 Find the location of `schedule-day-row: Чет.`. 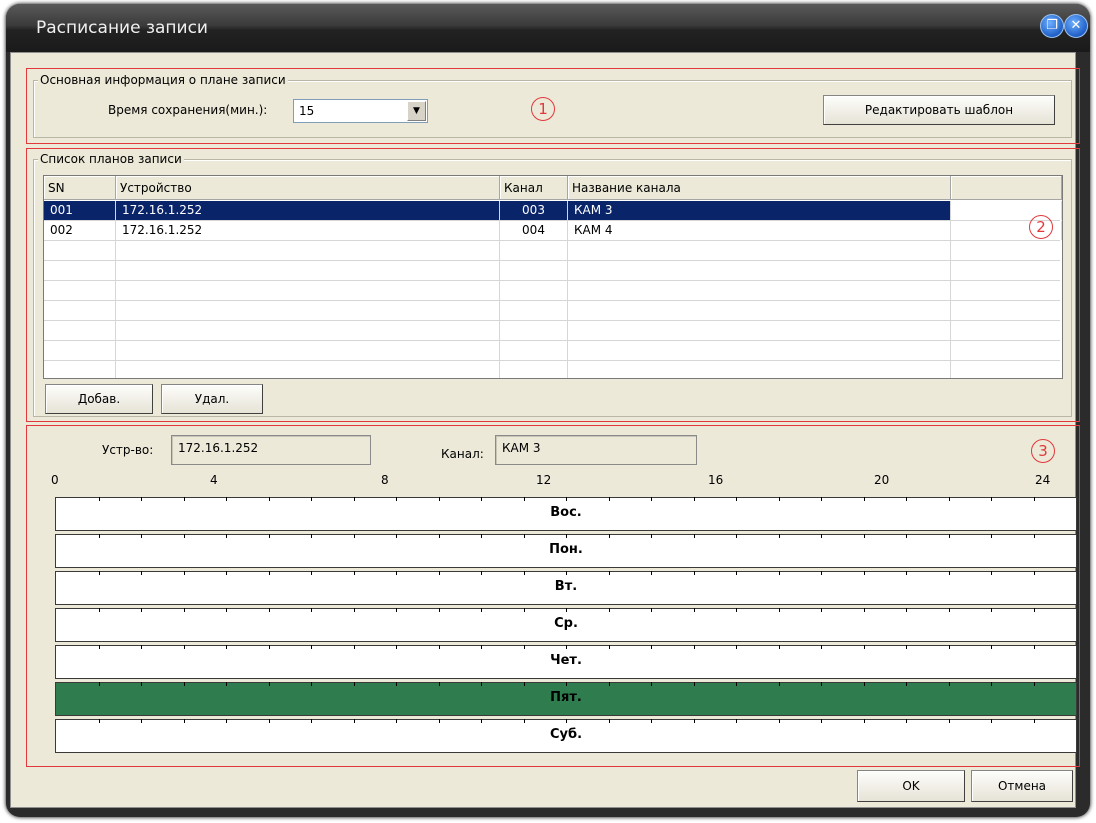

schedule-day-row: Чет. is located at coordinates (566, 662).